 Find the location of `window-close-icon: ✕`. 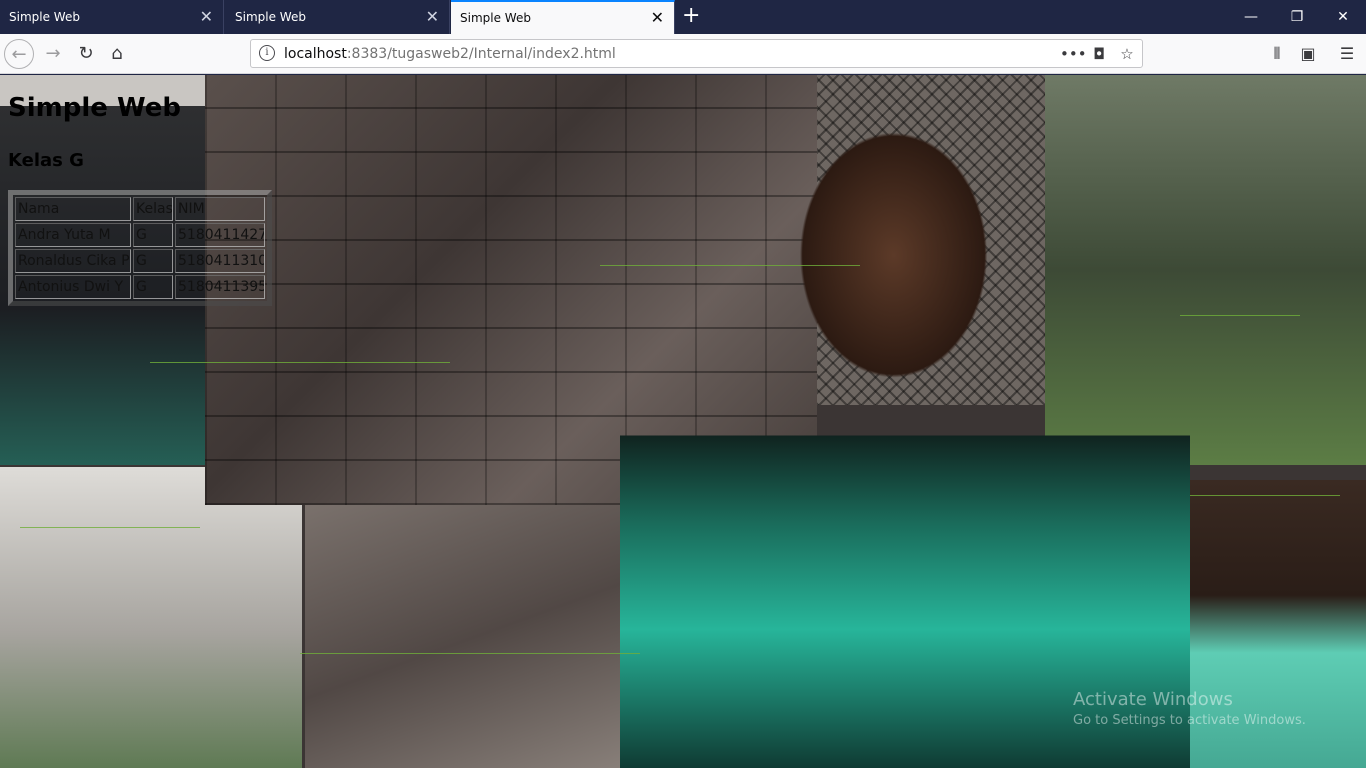

window-close-icon: ✕ is located at coordinates (1343, 17).